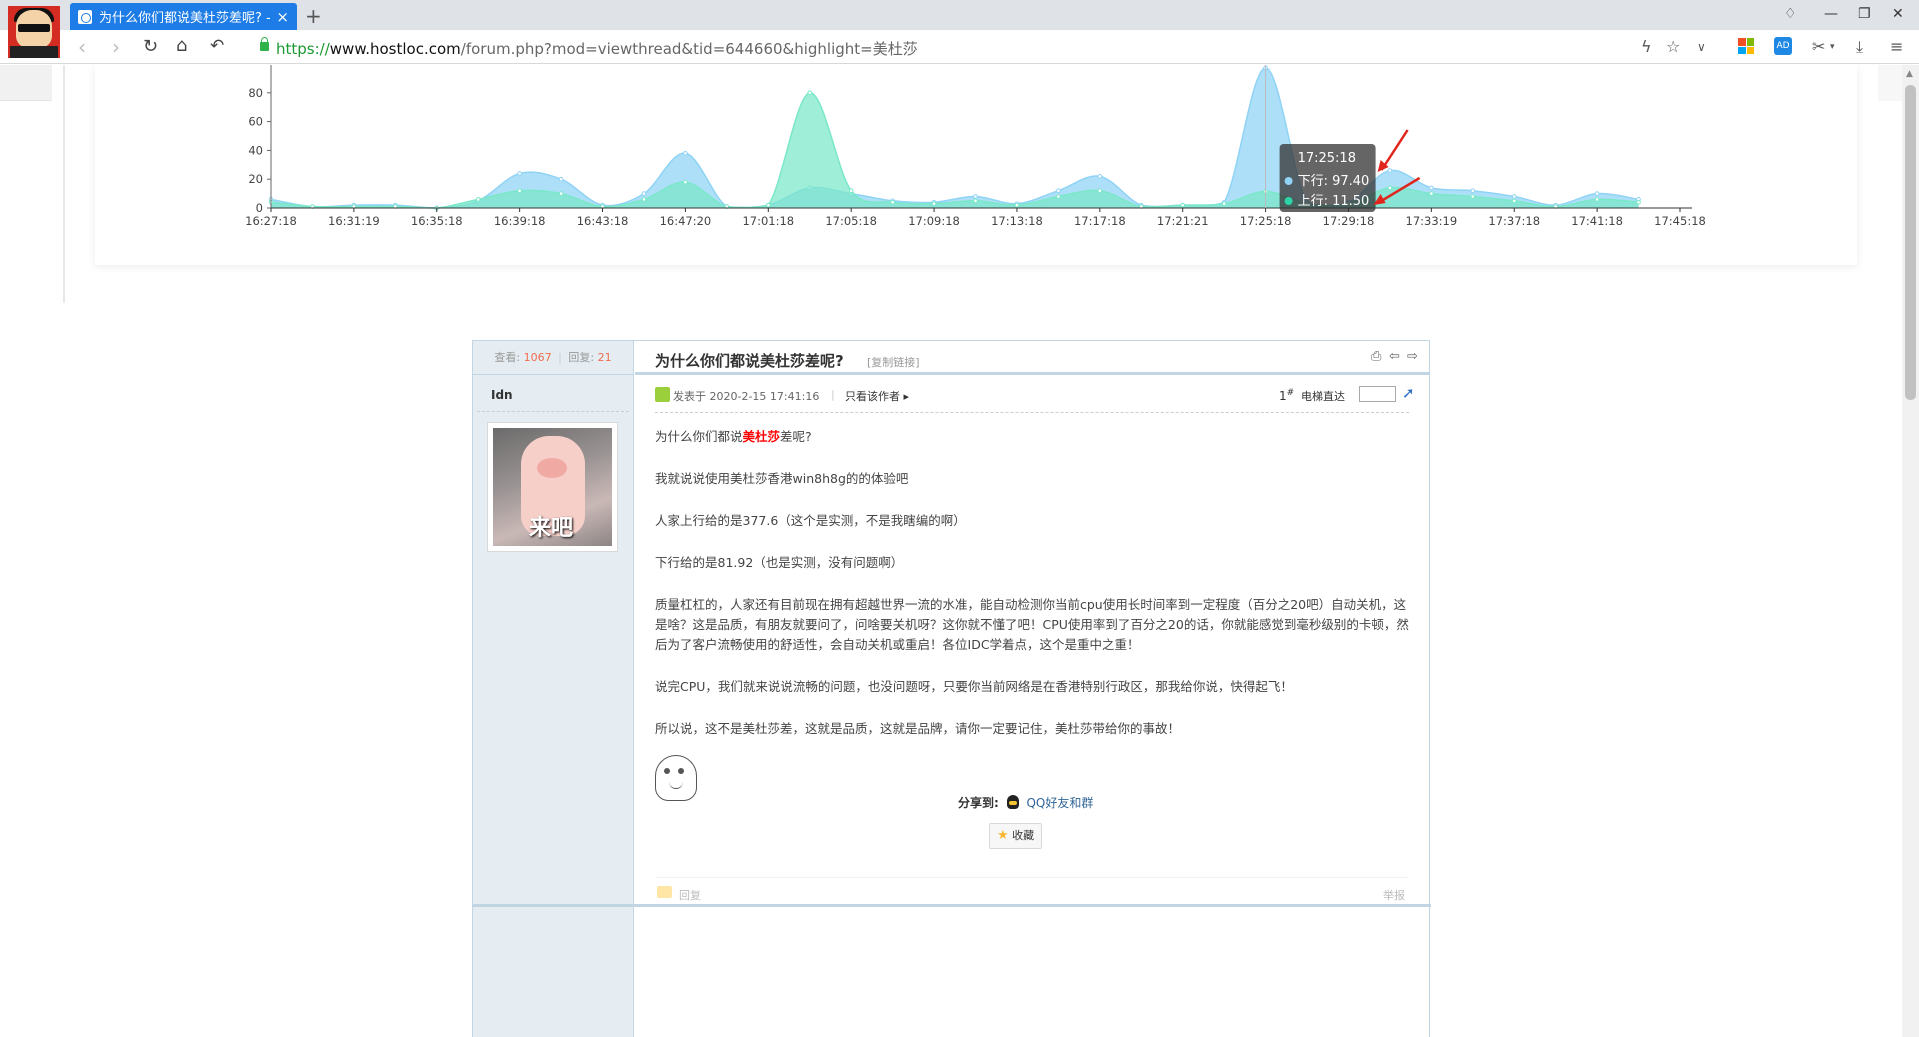  I want to click on tooltip-down-dot, so click(1288, 181).